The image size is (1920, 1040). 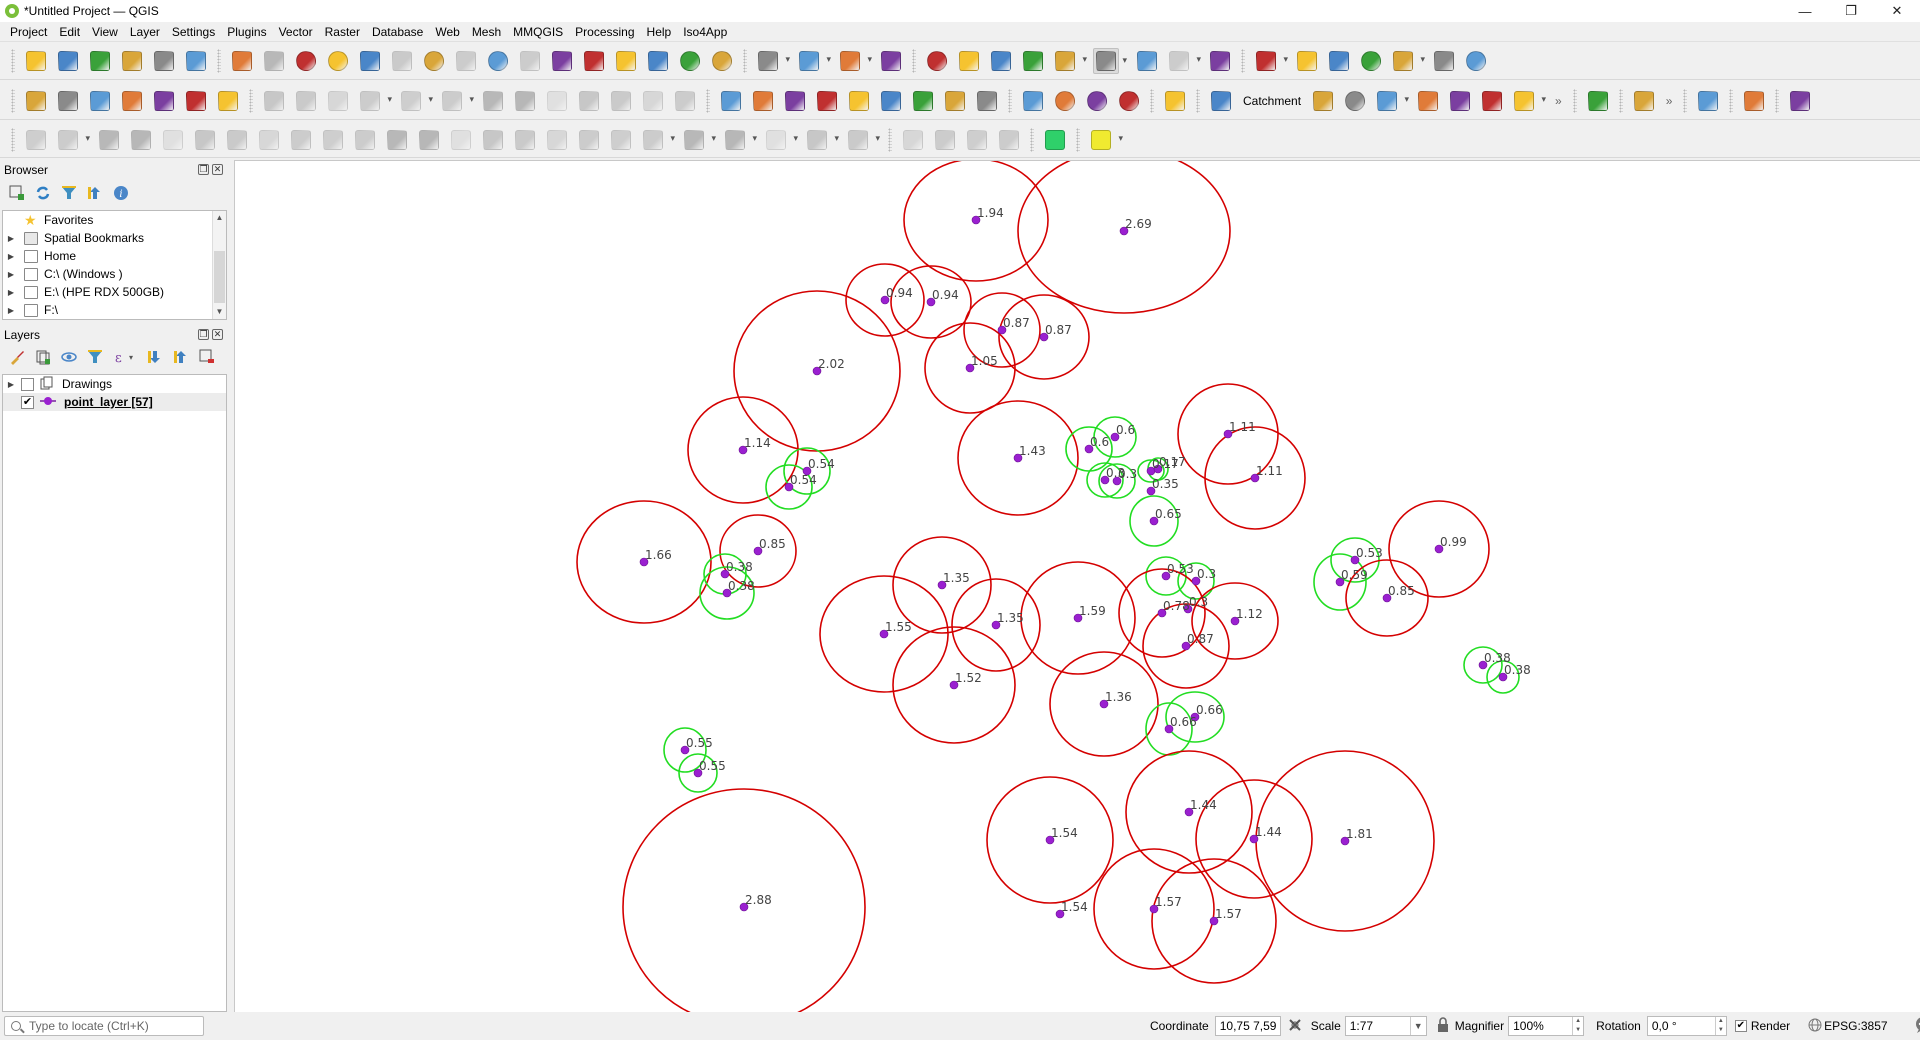 What do you see at coordinates (1339, 61) in the screenshot?
I see `digitize-rectangle-button` at bounding box center [1339, 61].